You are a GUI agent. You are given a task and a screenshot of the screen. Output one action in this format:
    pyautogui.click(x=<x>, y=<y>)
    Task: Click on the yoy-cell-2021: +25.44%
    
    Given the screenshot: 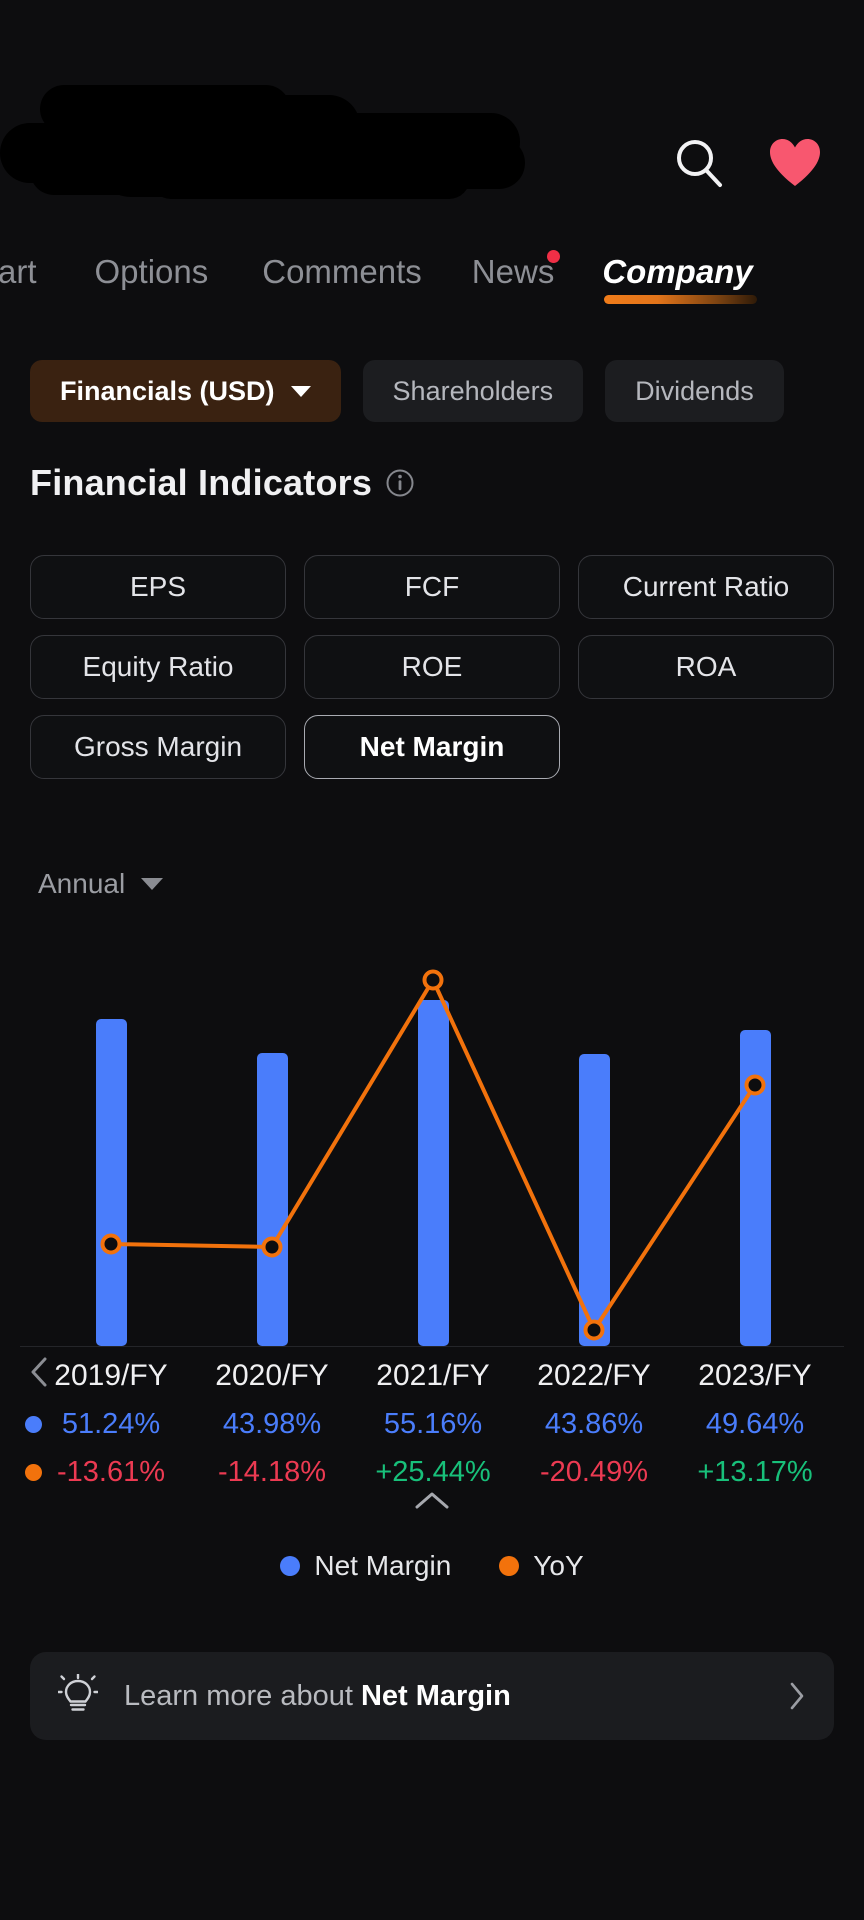 What is the action you would take?
    pyautogui.click(x=433, y=1472)
    